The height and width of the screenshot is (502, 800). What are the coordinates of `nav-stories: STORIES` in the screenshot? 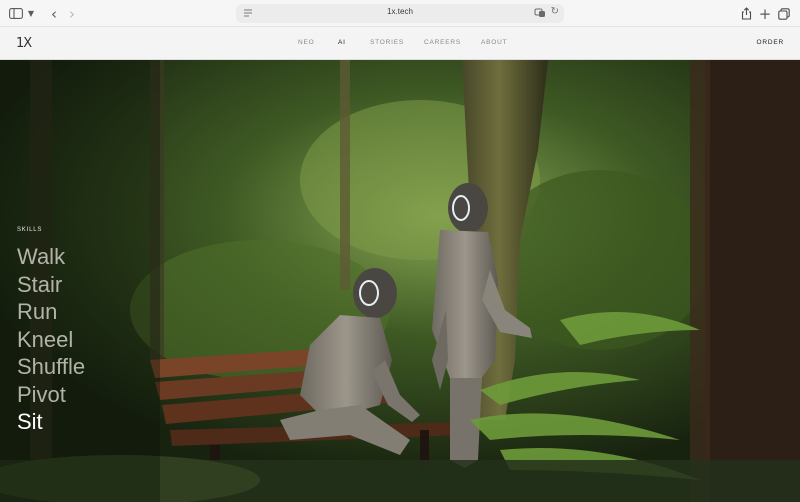 It's located at (387, 42).